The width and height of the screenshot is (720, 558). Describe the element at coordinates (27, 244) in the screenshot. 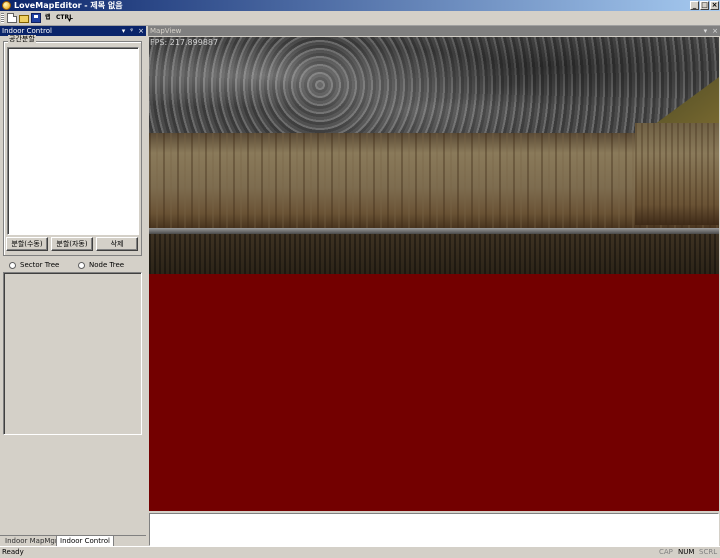

I see `split-manual-button: 분할(수동)` at that location.